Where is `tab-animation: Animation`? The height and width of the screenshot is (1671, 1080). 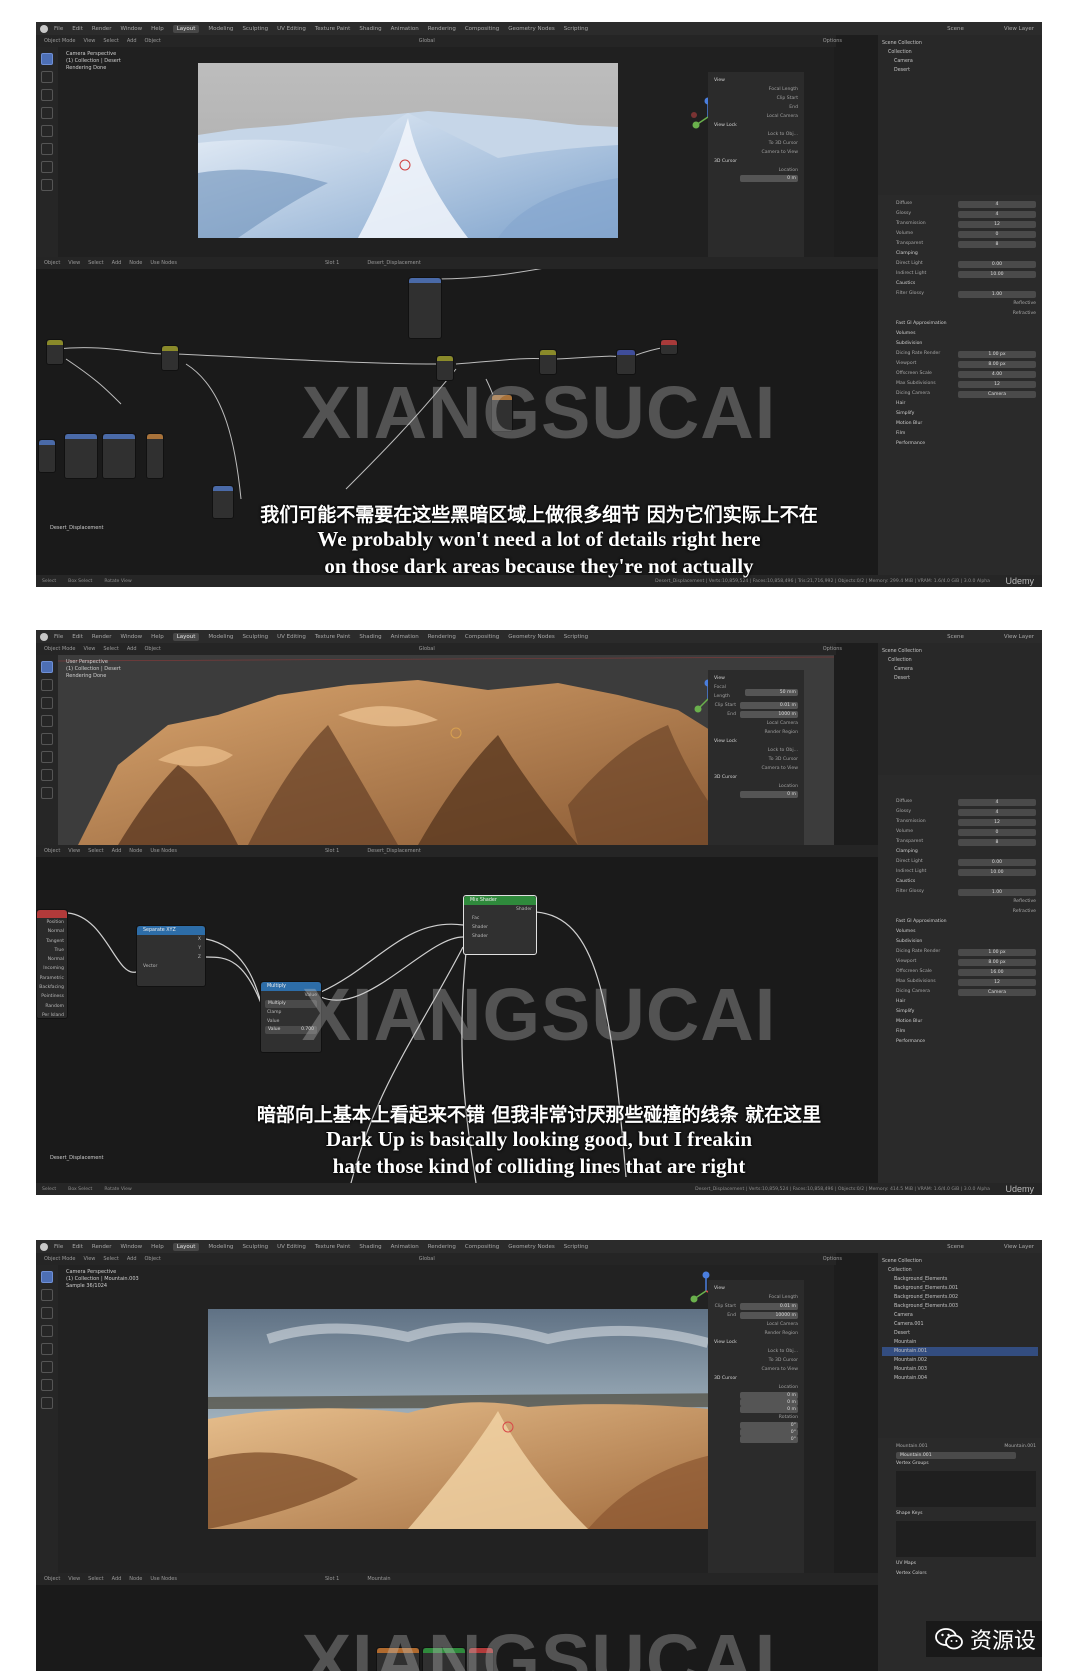
tab-animation: Animation is located at coordinates (405, 1247).